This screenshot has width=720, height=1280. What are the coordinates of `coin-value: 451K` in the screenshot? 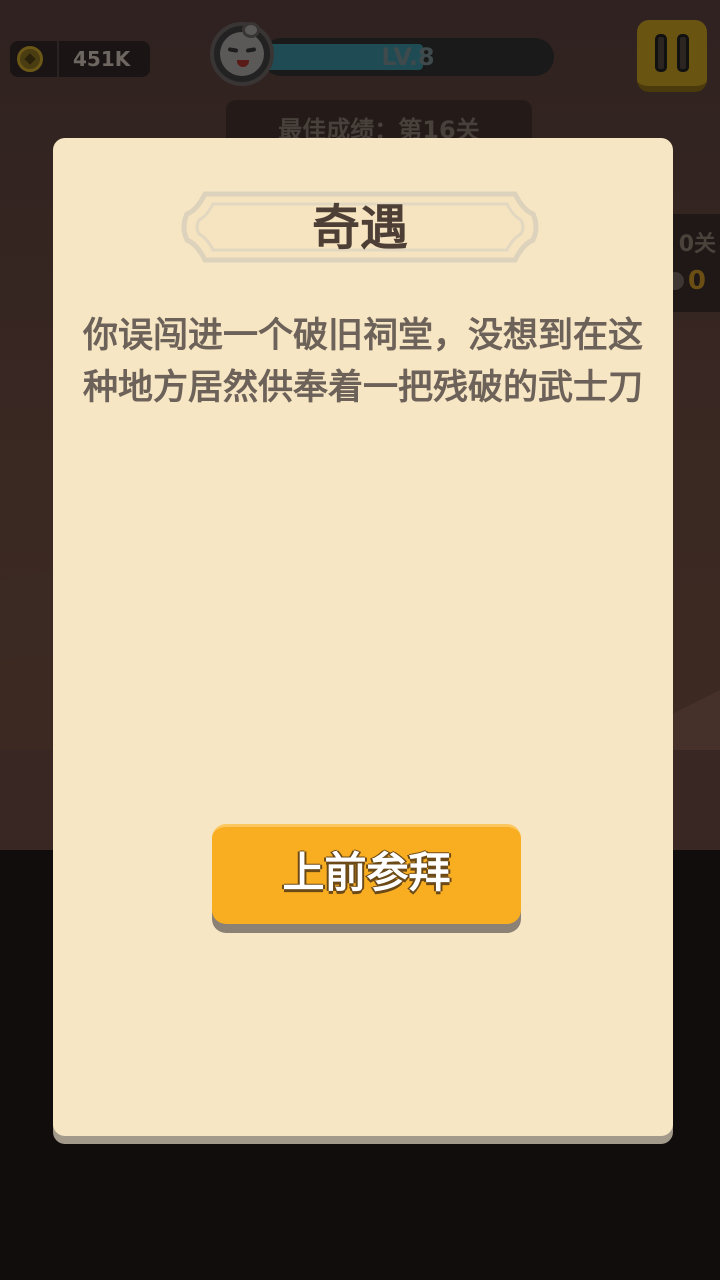 It's located at (102, 59).